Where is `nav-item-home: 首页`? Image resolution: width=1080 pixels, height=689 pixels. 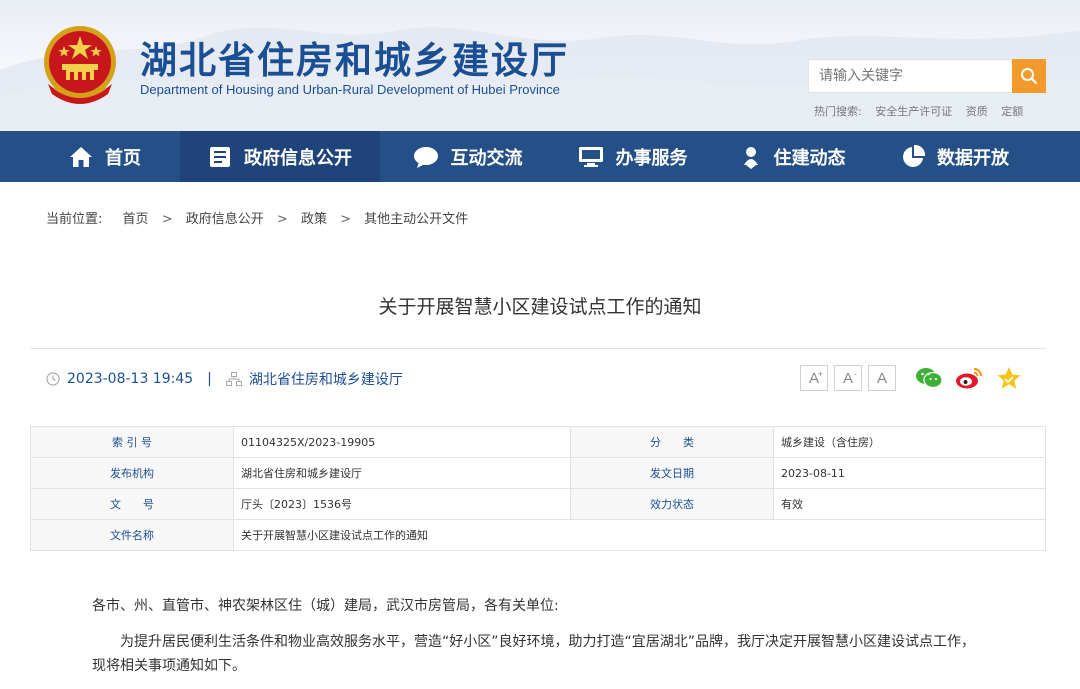 nav-item-home: 首页 is located at coordinates (105, 156).